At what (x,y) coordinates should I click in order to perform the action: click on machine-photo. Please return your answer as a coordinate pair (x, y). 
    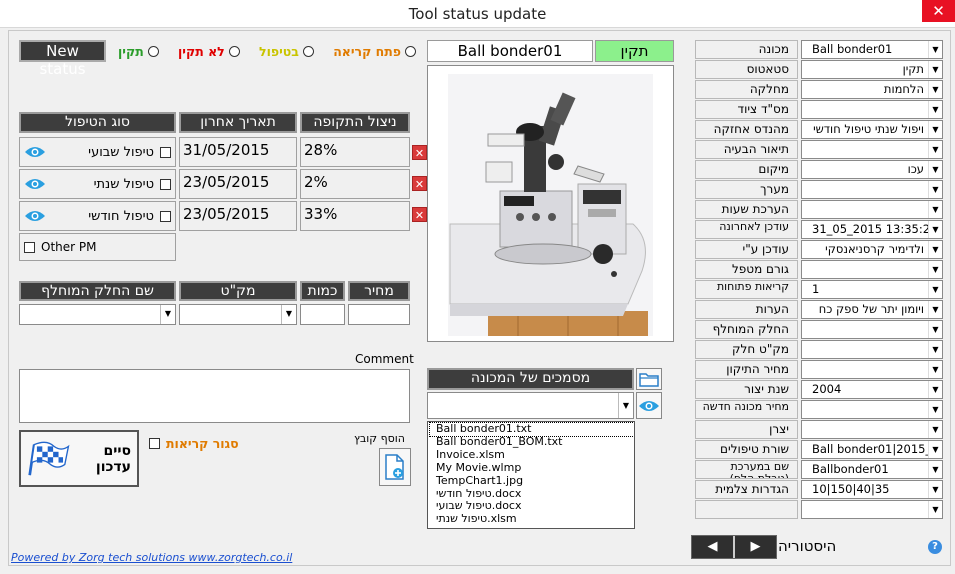
    Looking at the image, I should click on (550, 203).